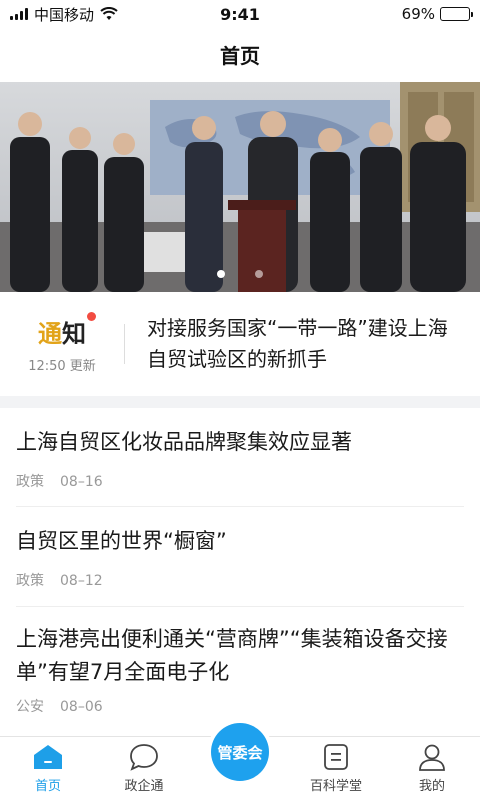 This screenshot has width=480, height=800. What do you see at coordinates (19, 14) in the screenshot?
I see `signal-icon` at bounding box center [19, 14].